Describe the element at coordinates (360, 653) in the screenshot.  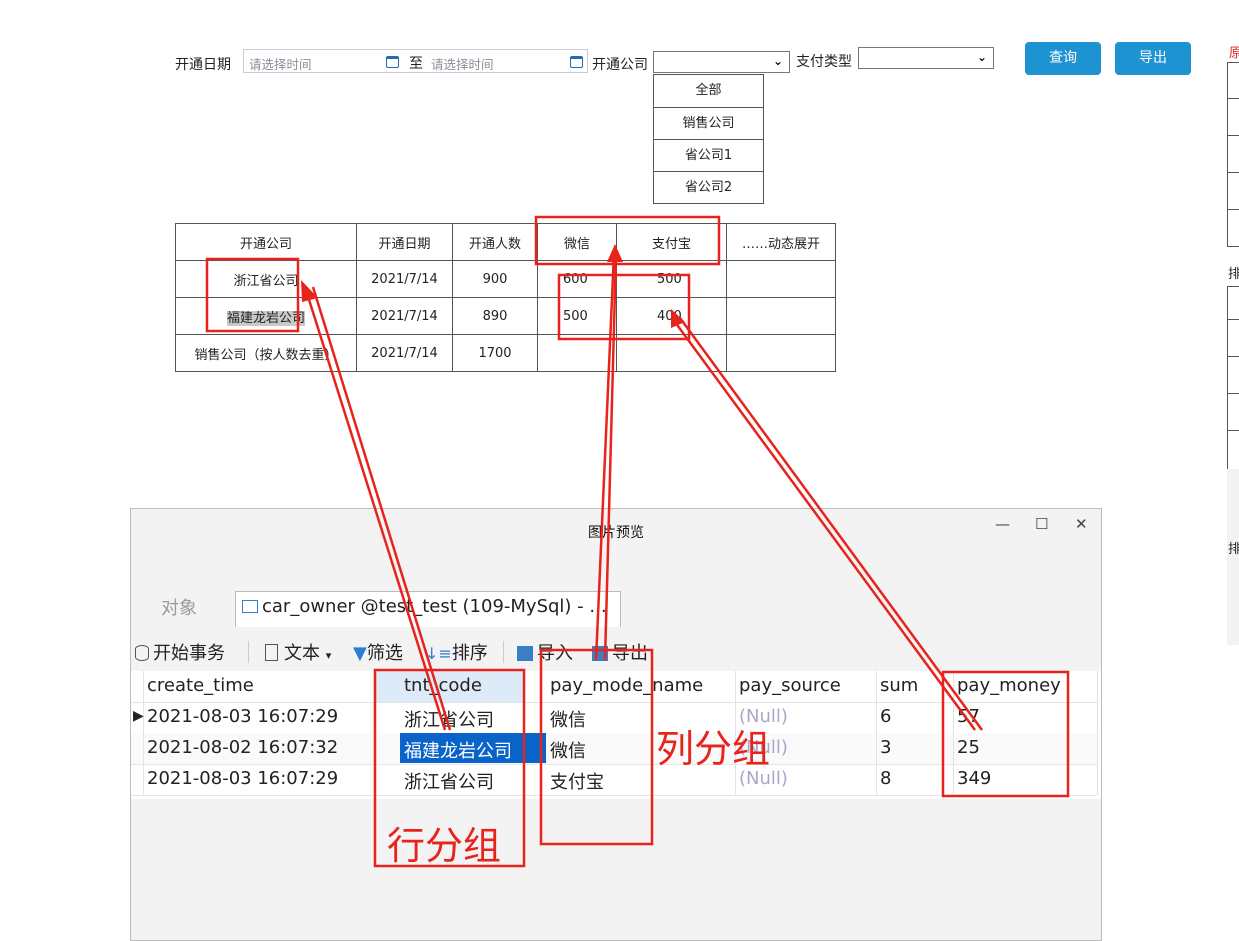
I see `funnel-icon: ▼` at that location.